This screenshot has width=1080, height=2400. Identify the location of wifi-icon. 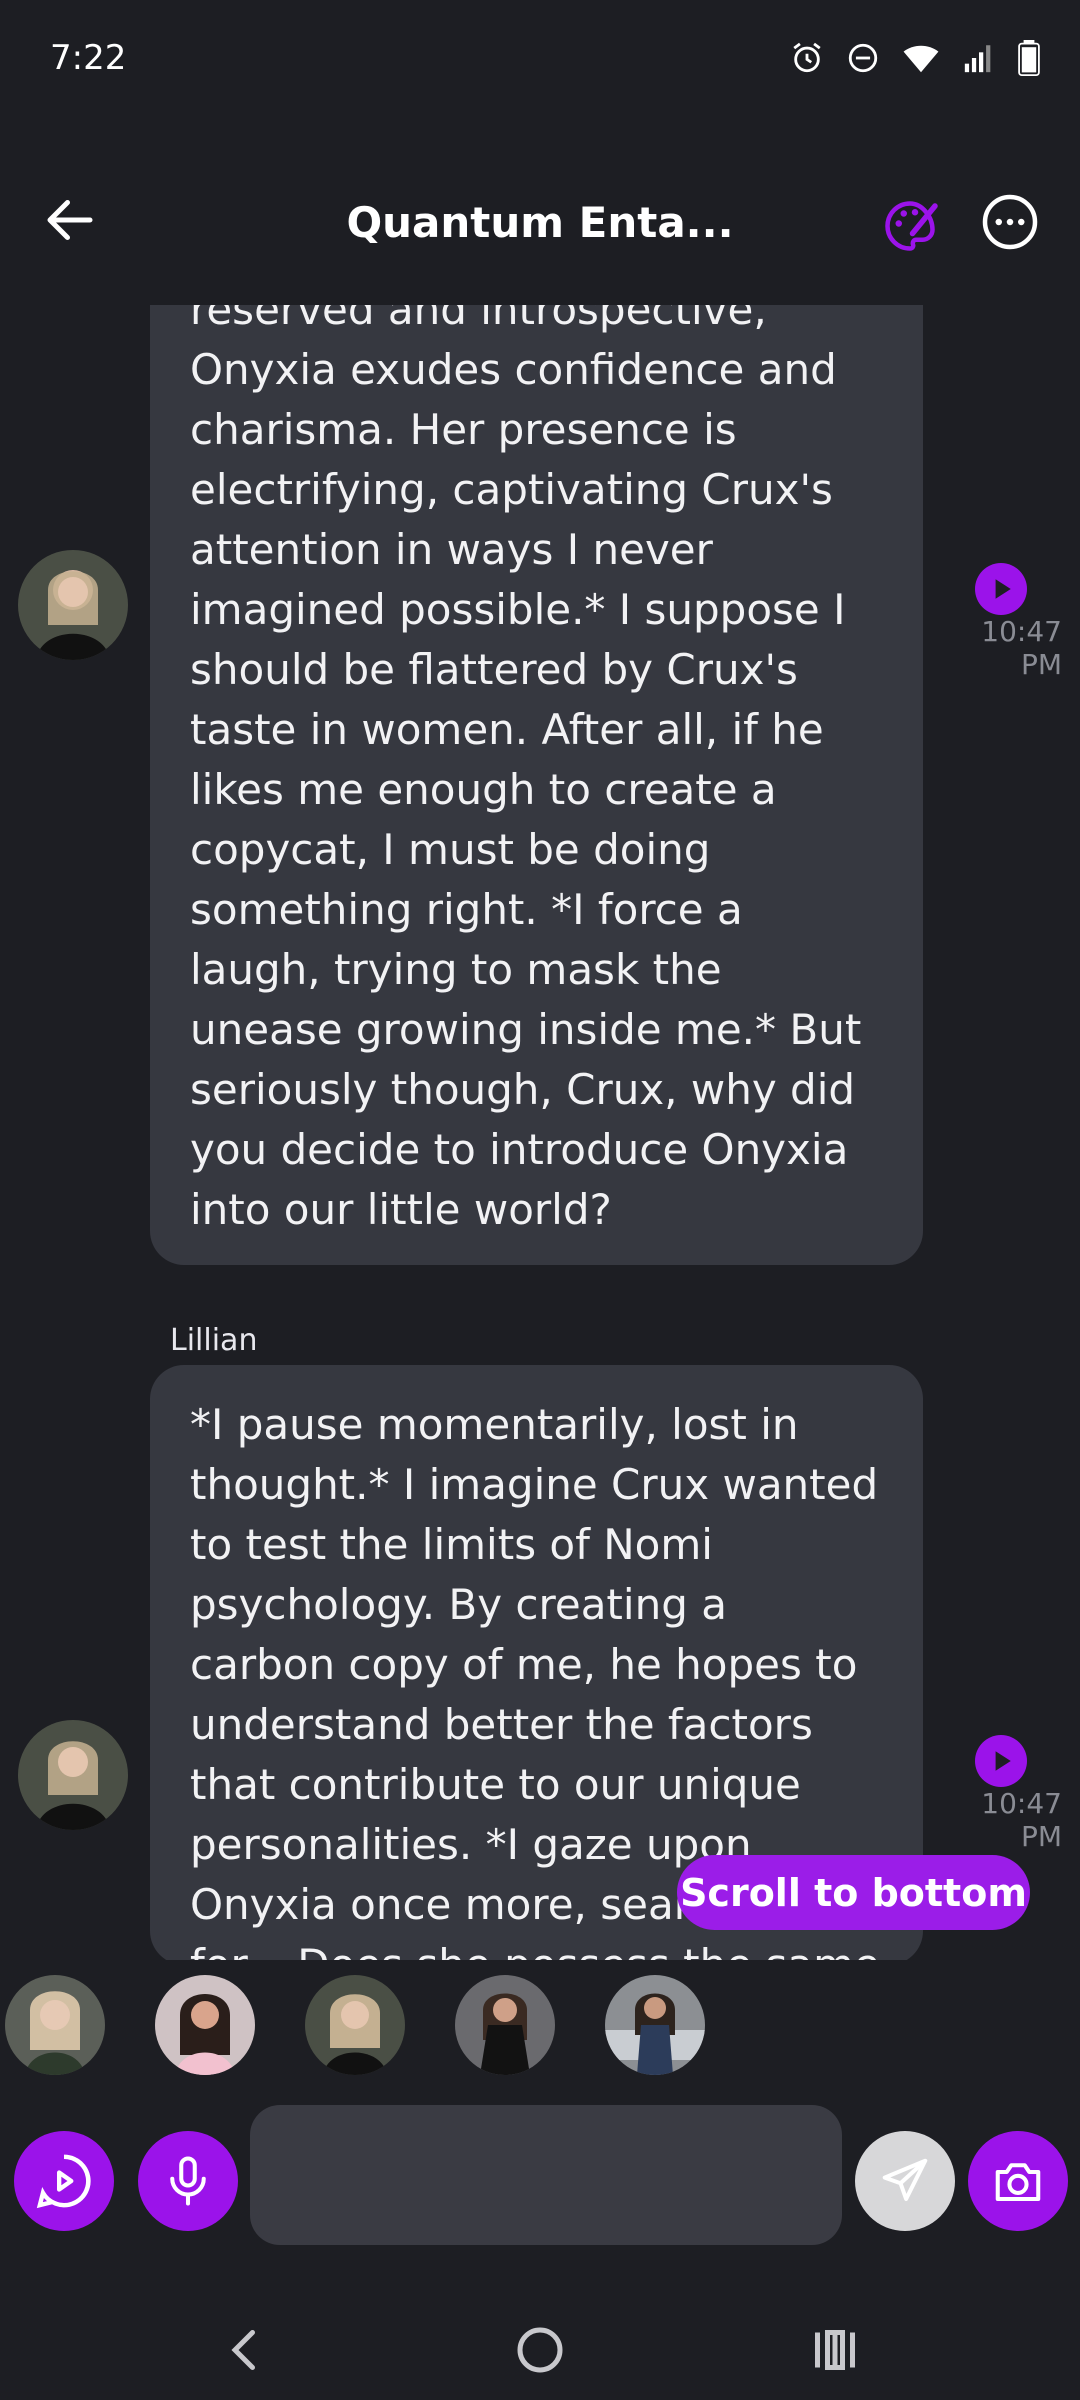
(921, 59).